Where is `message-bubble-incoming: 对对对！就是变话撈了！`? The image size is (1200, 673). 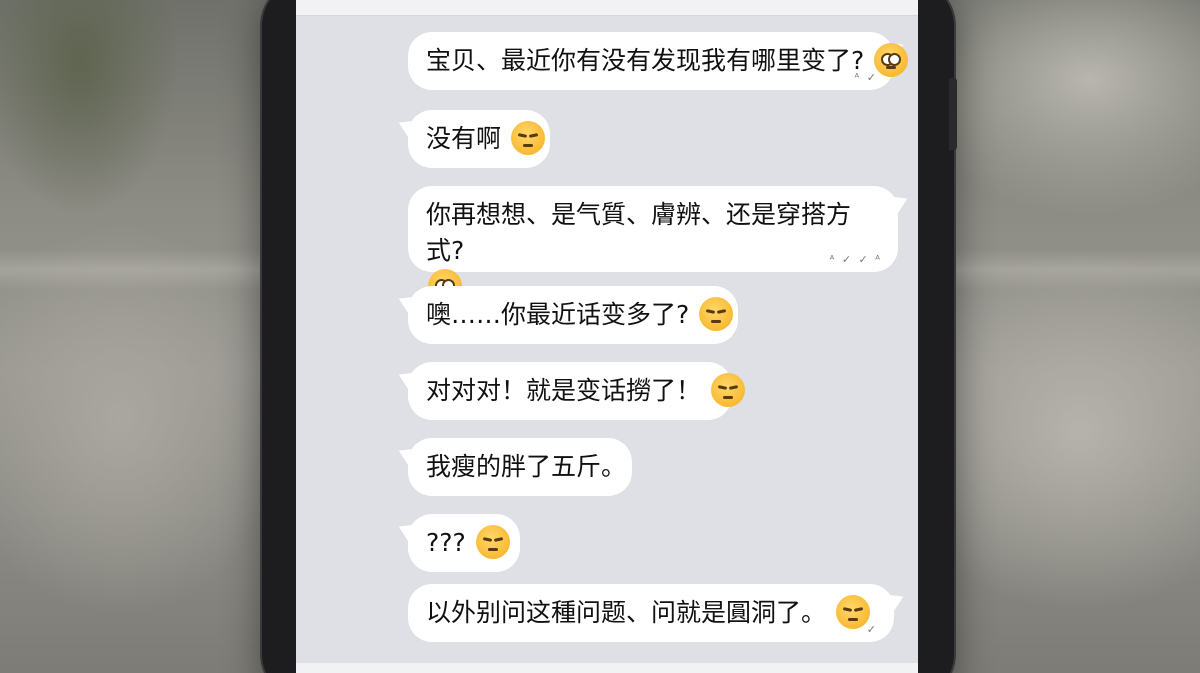
message-bubble-incoming: 对对对！就是变话撈了！ is located at coordinates (569, 391).